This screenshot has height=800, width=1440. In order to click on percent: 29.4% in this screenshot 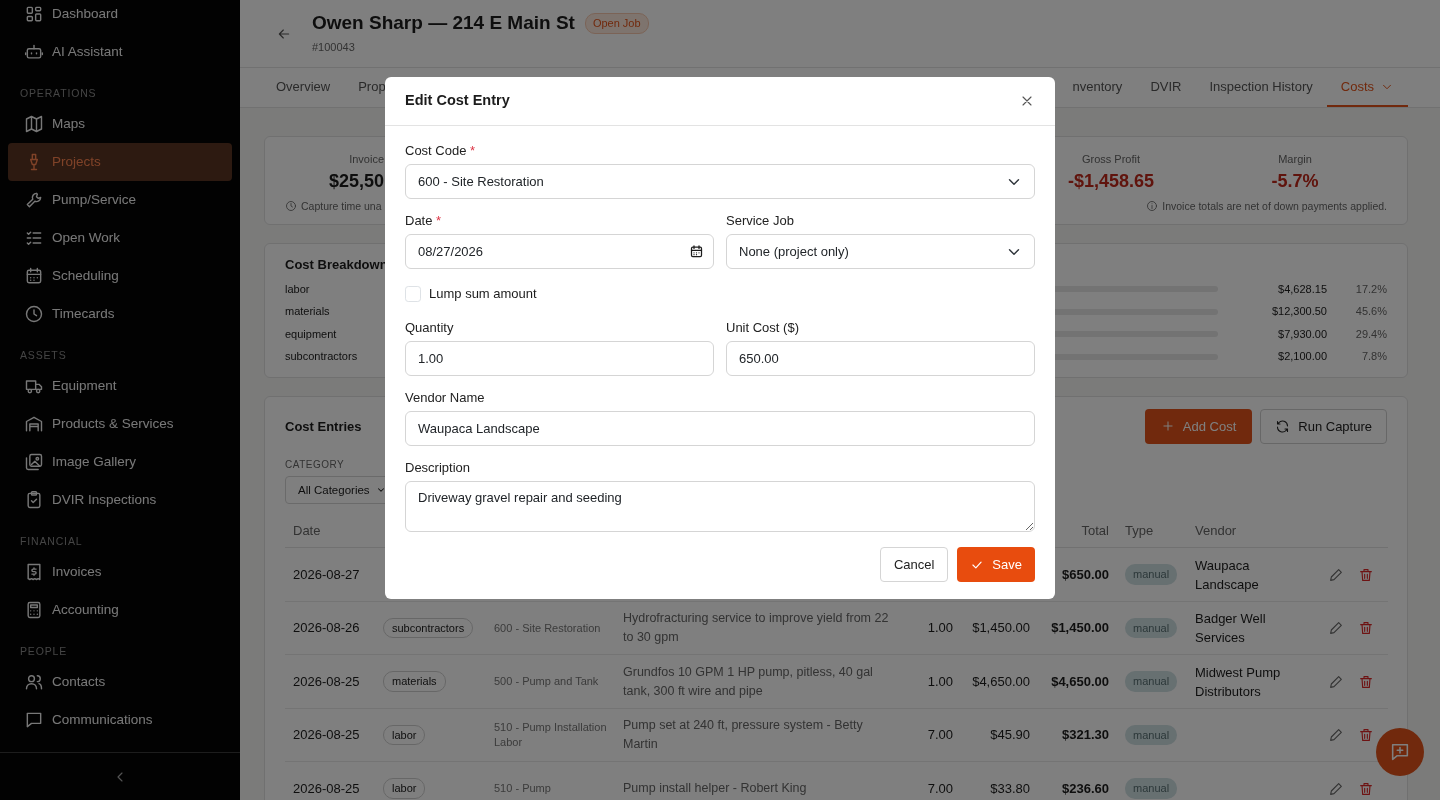, I will do `click(1370, 334)`.